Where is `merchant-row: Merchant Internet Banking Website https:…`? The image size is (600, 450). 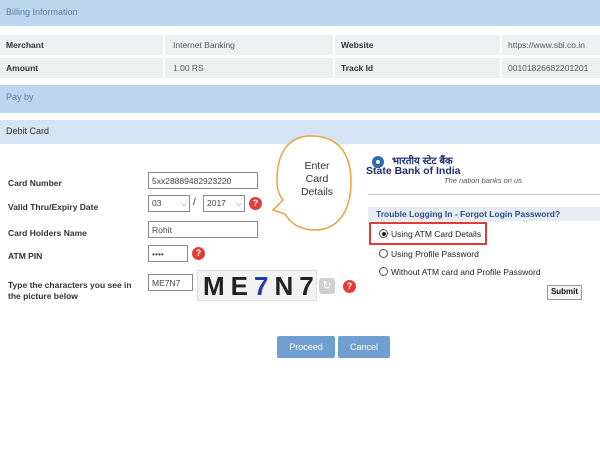 merchant-row: Merchant Internet Banking Website https:… is located at coordinates (300, 45).